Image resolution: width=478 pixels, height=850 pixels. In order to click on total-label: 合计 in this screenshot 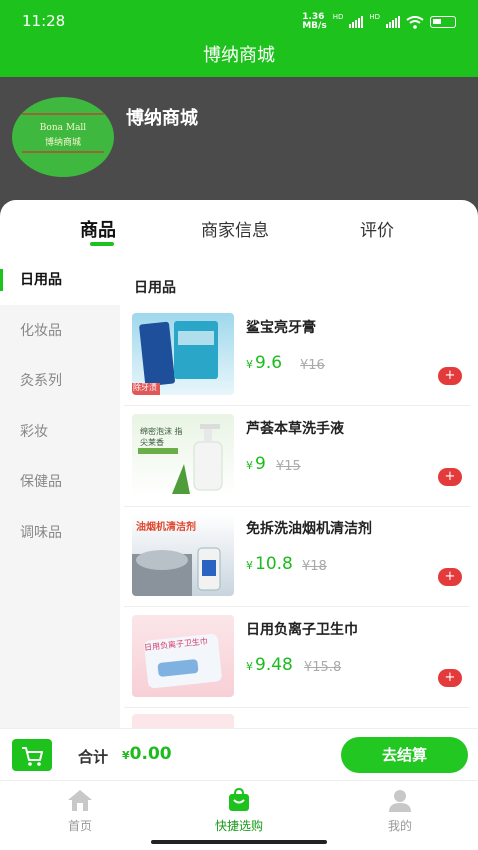, I will do `click(93, 757)`.